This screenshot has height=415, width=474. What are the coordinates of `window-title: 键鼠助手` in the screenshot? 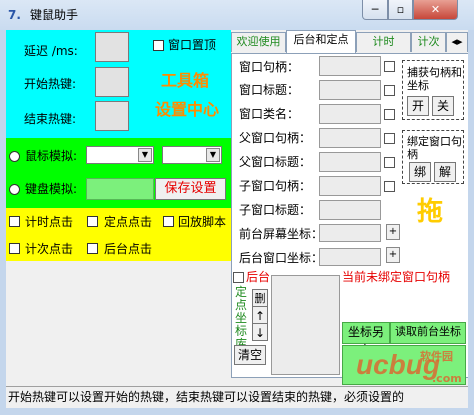 It's located at (54, 15).